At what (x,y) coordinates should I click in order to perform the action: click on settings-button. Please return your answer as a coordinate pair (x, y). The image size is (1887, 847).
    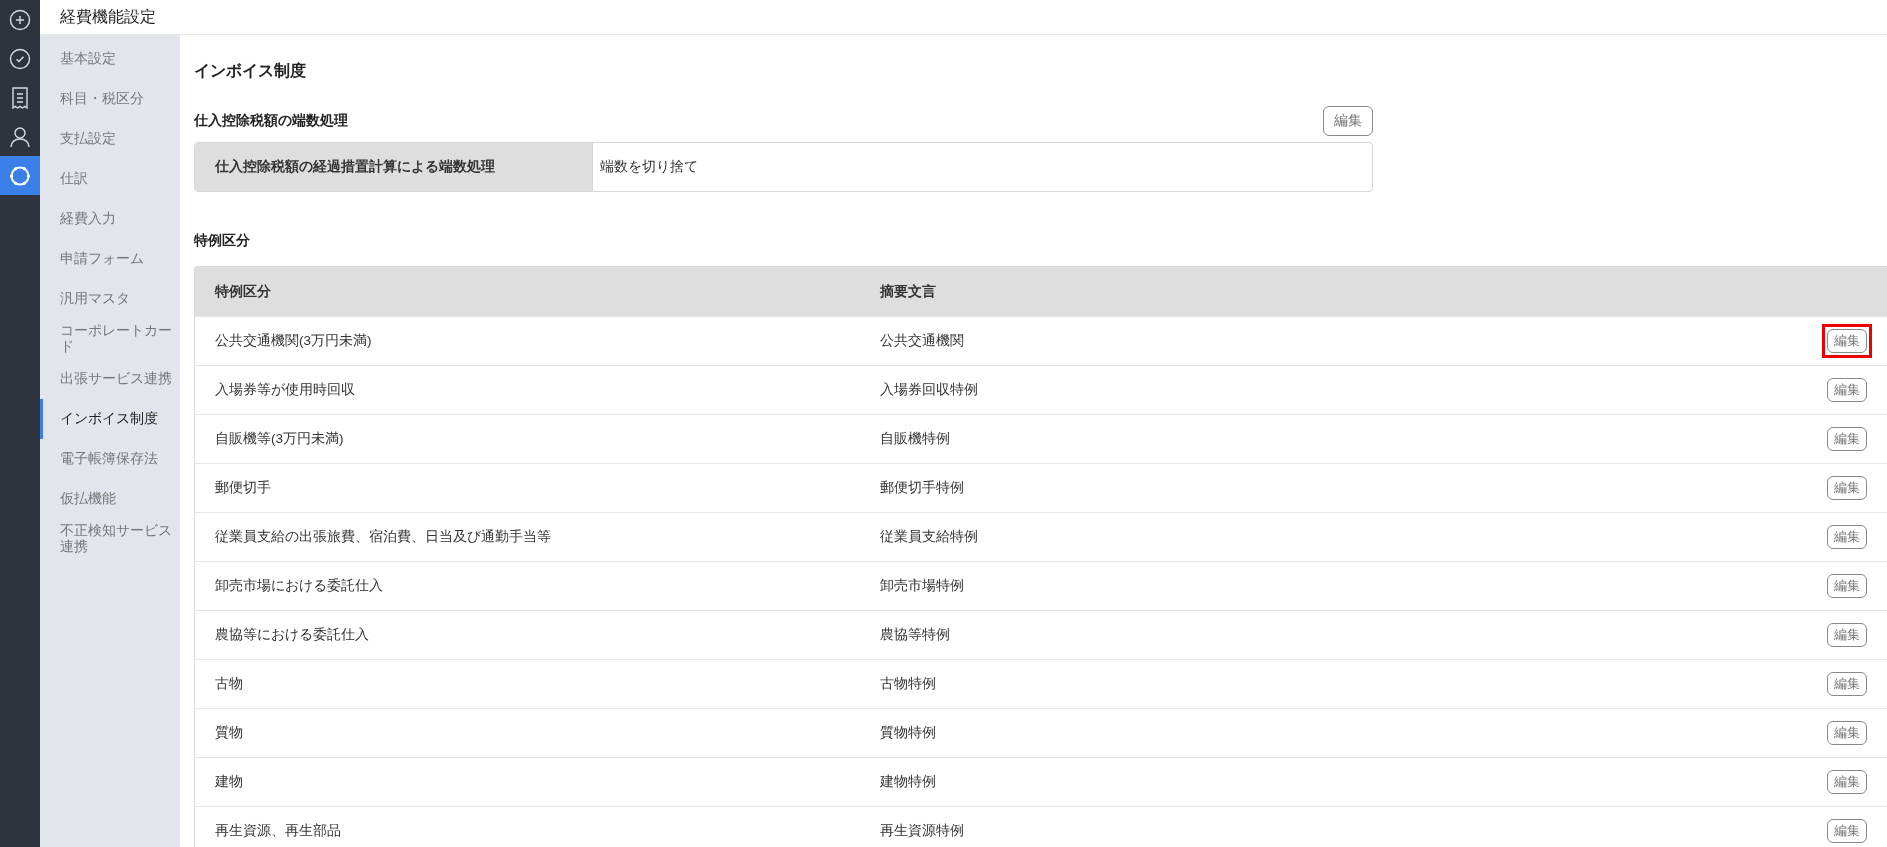
    Looking at the image, I should click on (20, 175).